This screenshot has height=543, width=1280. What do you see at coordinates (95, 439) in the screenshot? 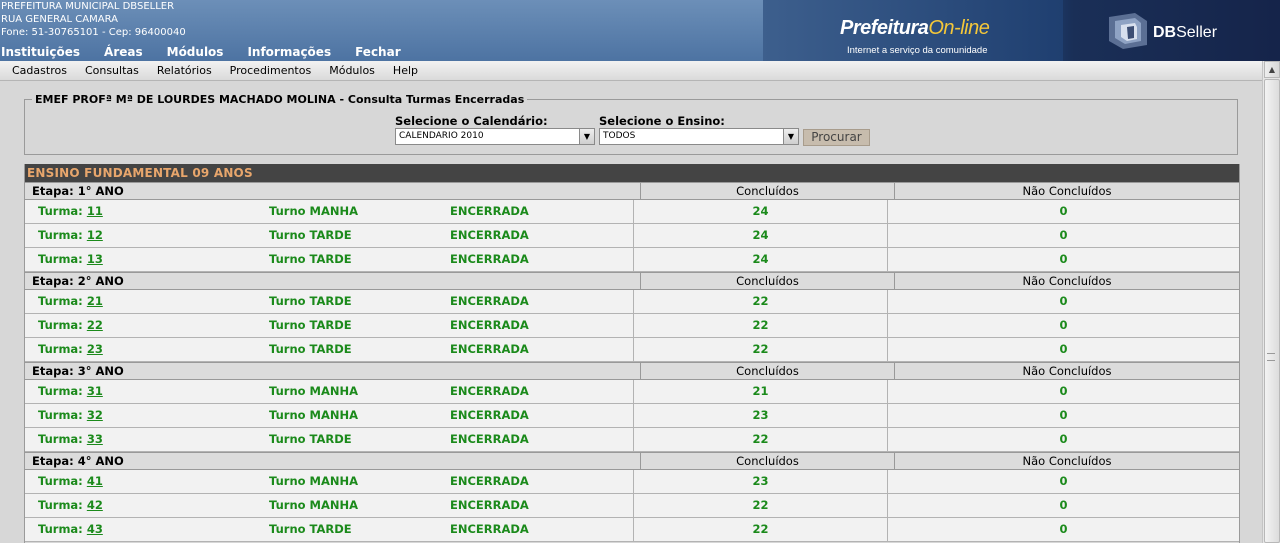
I see `turma-link: 33` at bounding box center [95, 439].